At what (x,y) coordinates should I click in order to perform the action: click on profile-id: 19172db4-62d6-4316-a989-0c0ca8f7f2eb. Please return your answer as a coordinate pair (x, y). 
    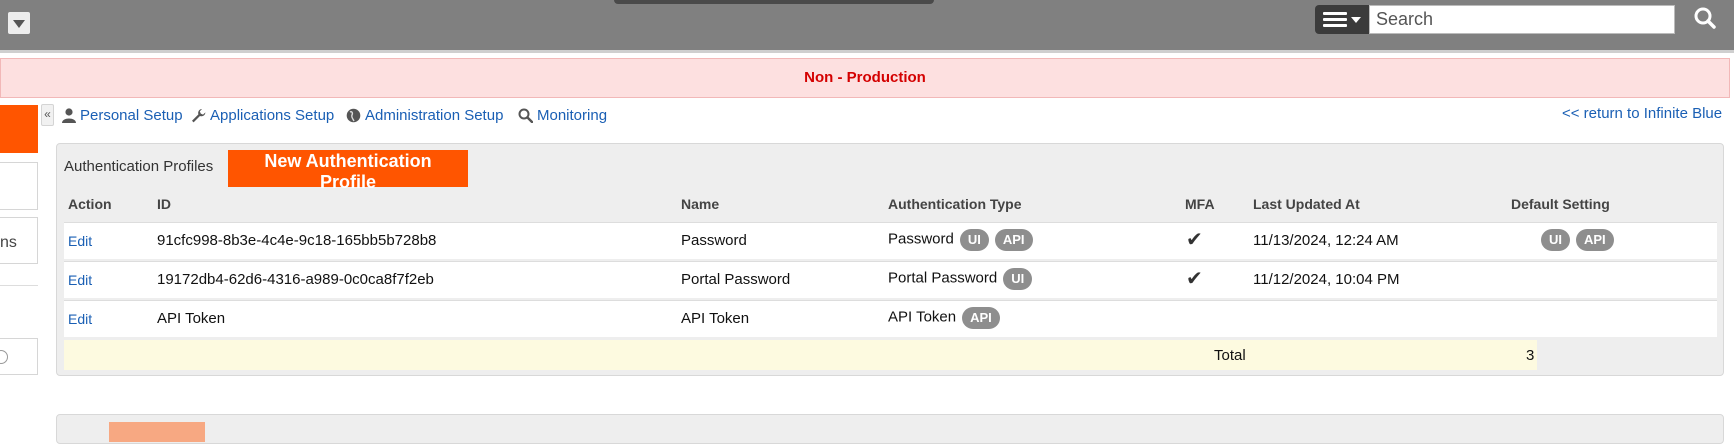
    Looking at the image, I should click on (295, 279).